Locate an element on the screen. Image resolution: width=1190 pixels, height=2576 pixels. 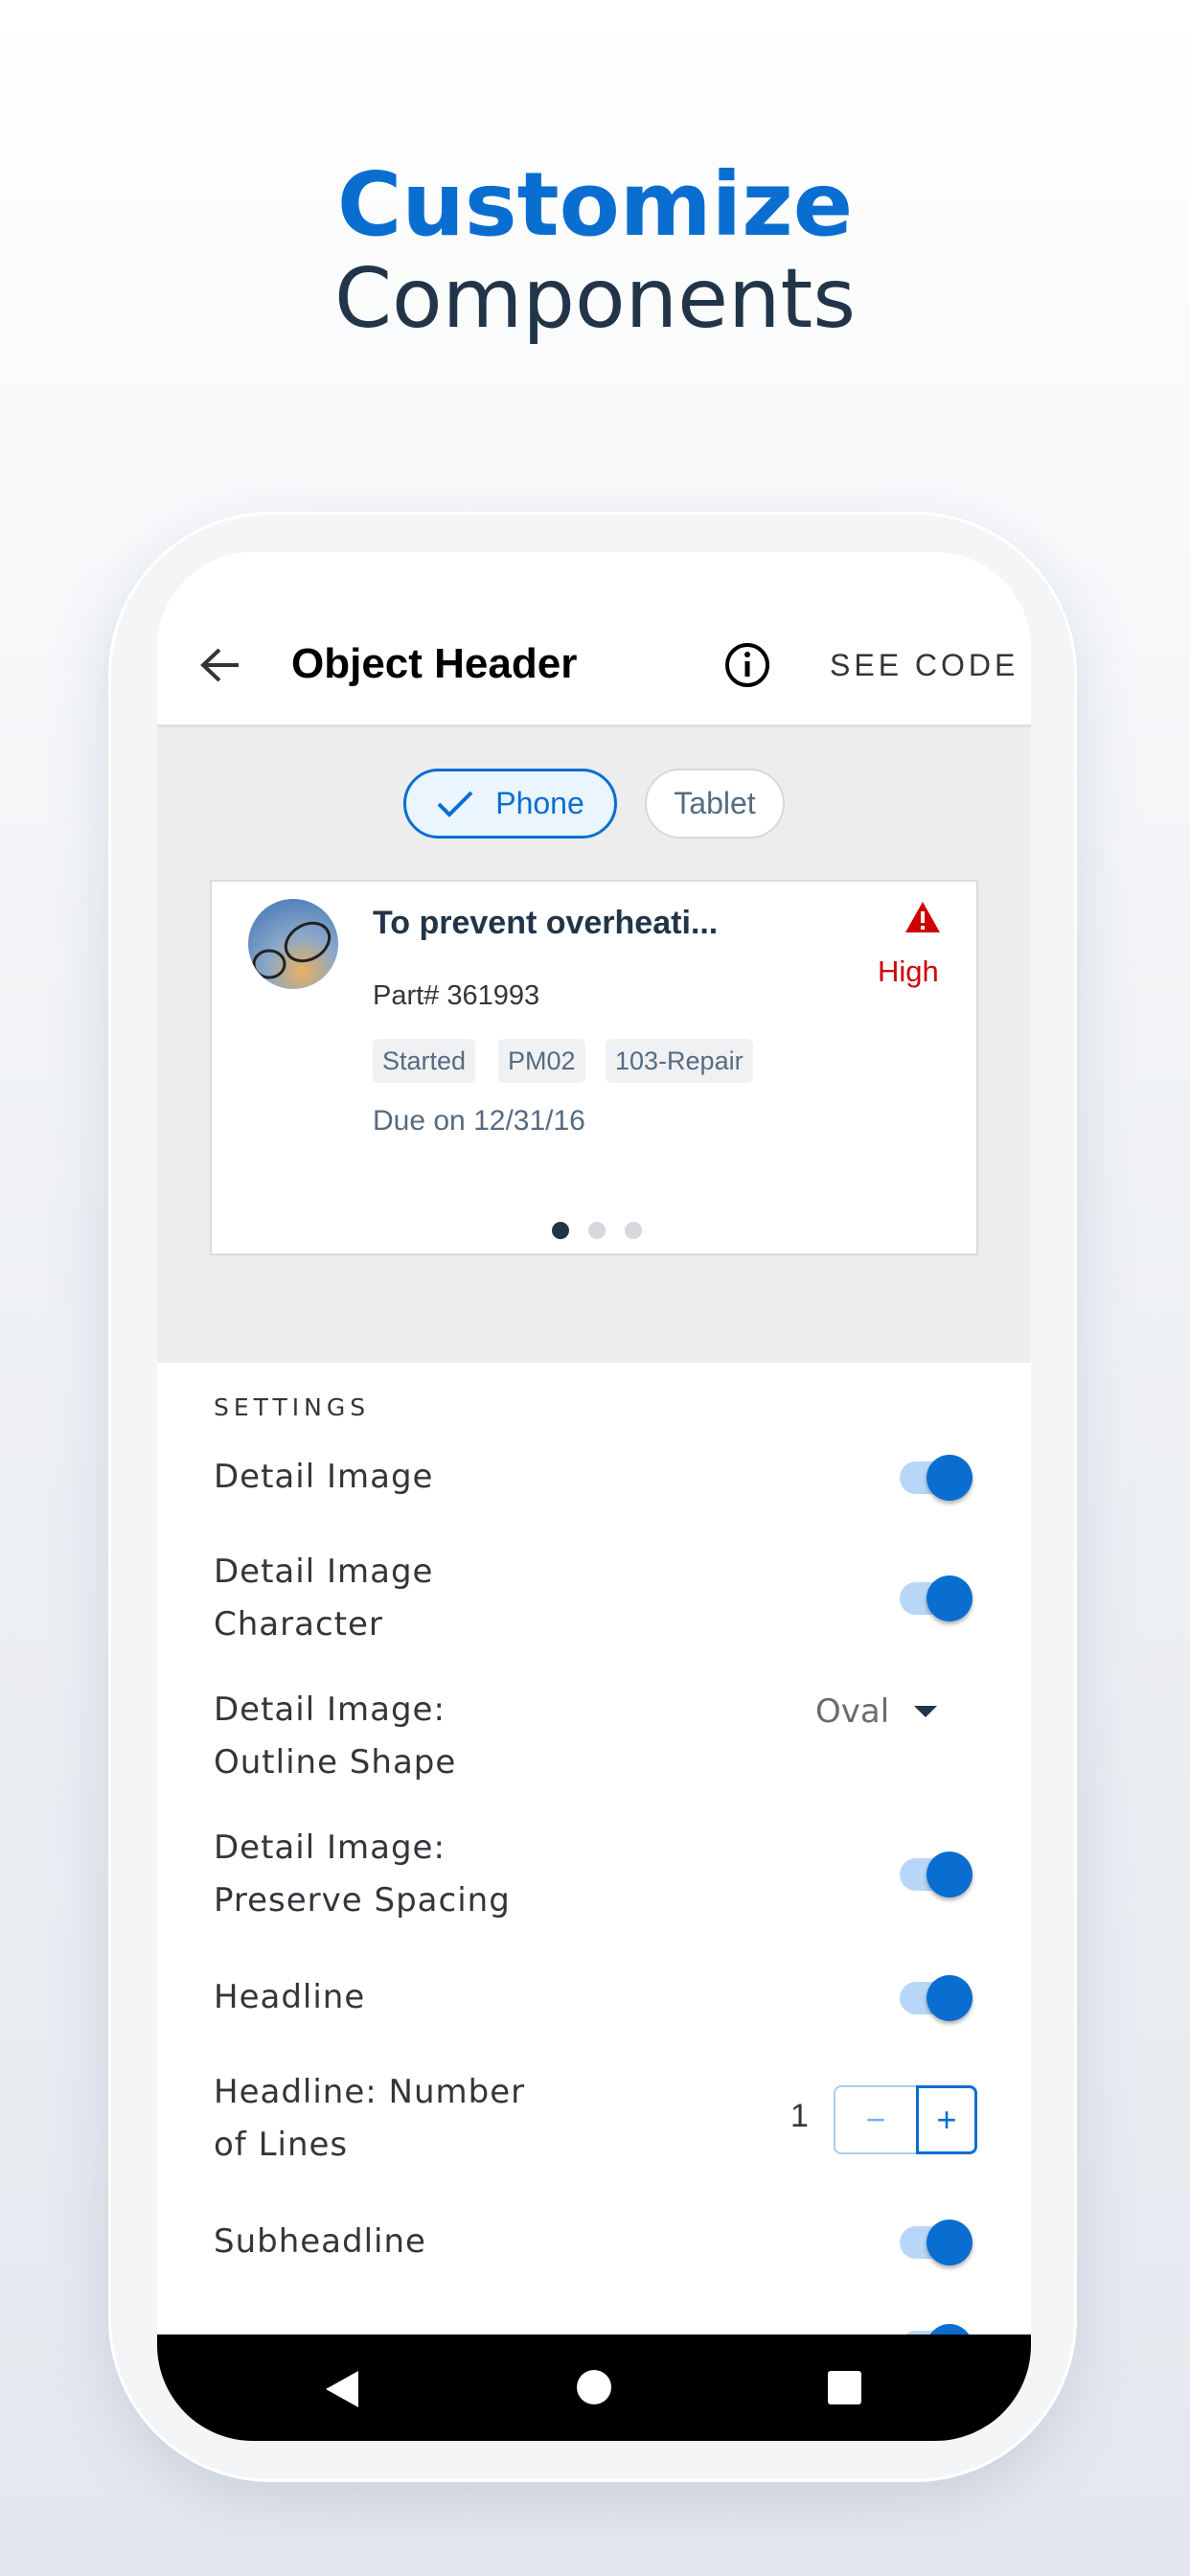
headline-toggle is located at coordinates (936, 1998).